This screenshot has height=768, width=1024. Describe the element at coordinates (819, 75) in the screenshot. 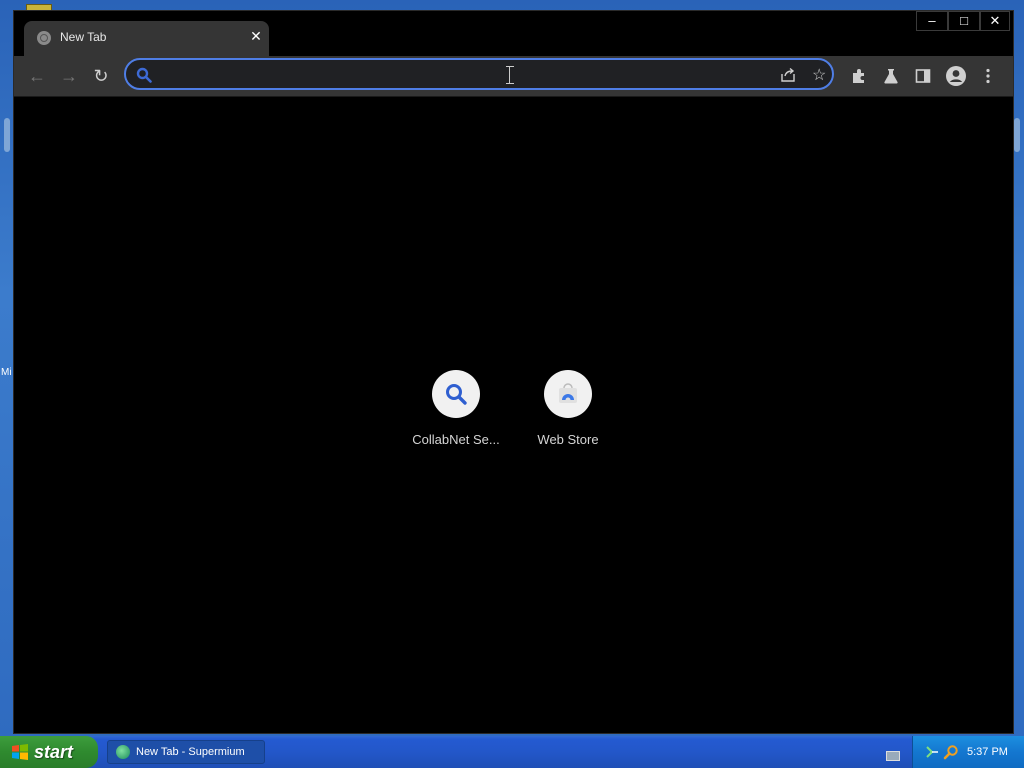

I see `bookmark-star-icon: ☆` at that location.